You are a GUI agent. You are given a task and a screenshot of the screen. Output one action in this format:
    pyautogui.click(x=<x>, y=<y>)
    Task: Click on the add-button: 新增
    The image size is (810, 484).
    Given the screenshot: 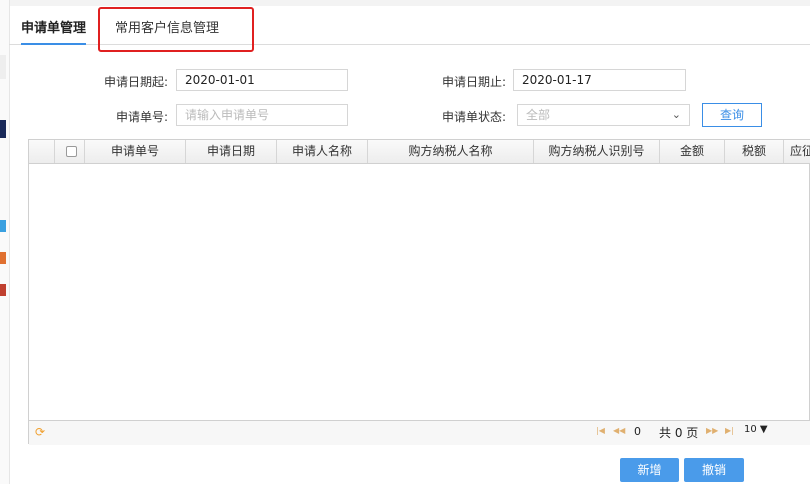 What is the action you would take?
    pyautogui.click(x=649, y=470)
    